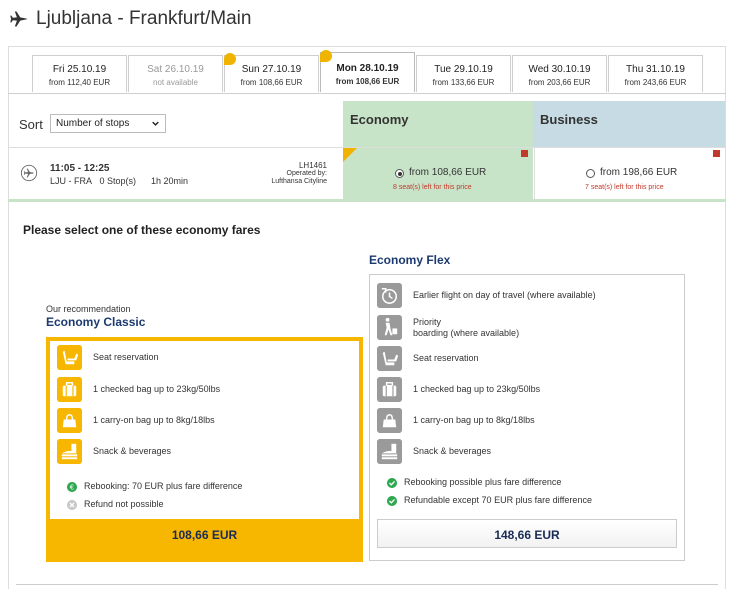 This screenshot has height=590, width=736. What do you see at coordinates (108, 123) in the screenshot?
I see `sort-select: Number of stops` at bounding box center [108, 123].